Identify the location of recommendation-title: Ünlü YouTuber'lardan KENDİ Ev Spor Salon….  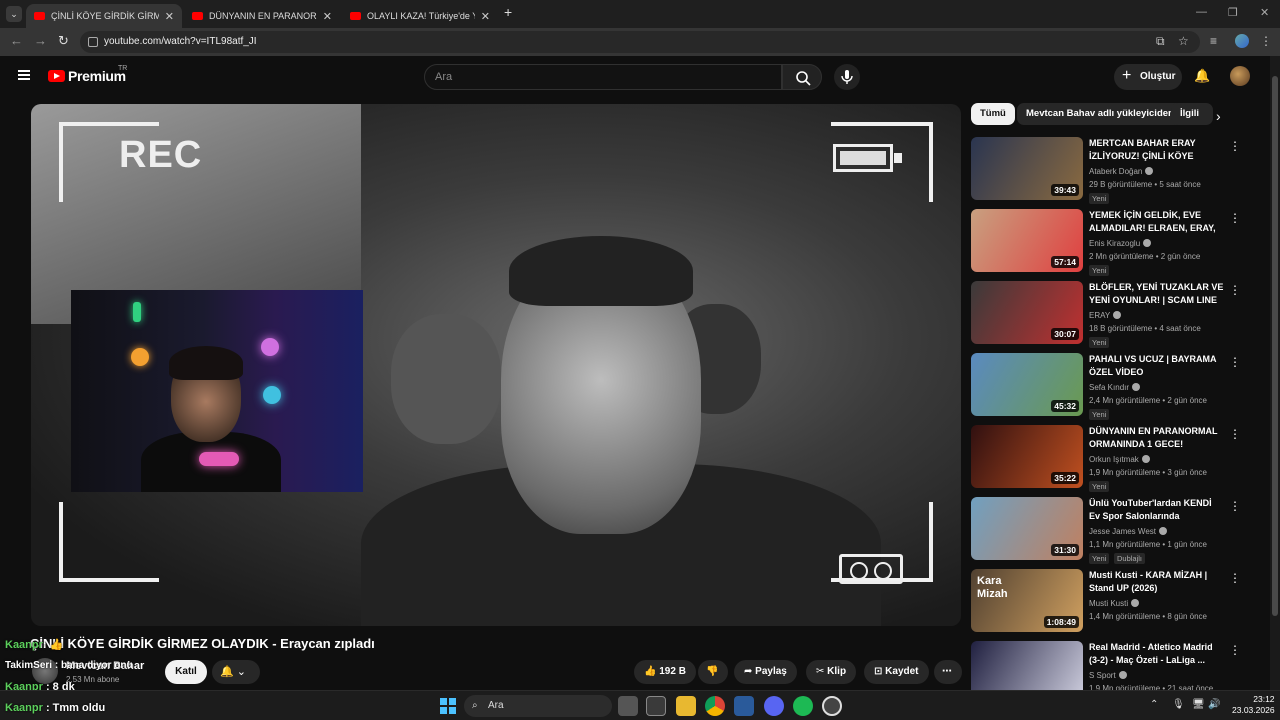
(1156, 510).